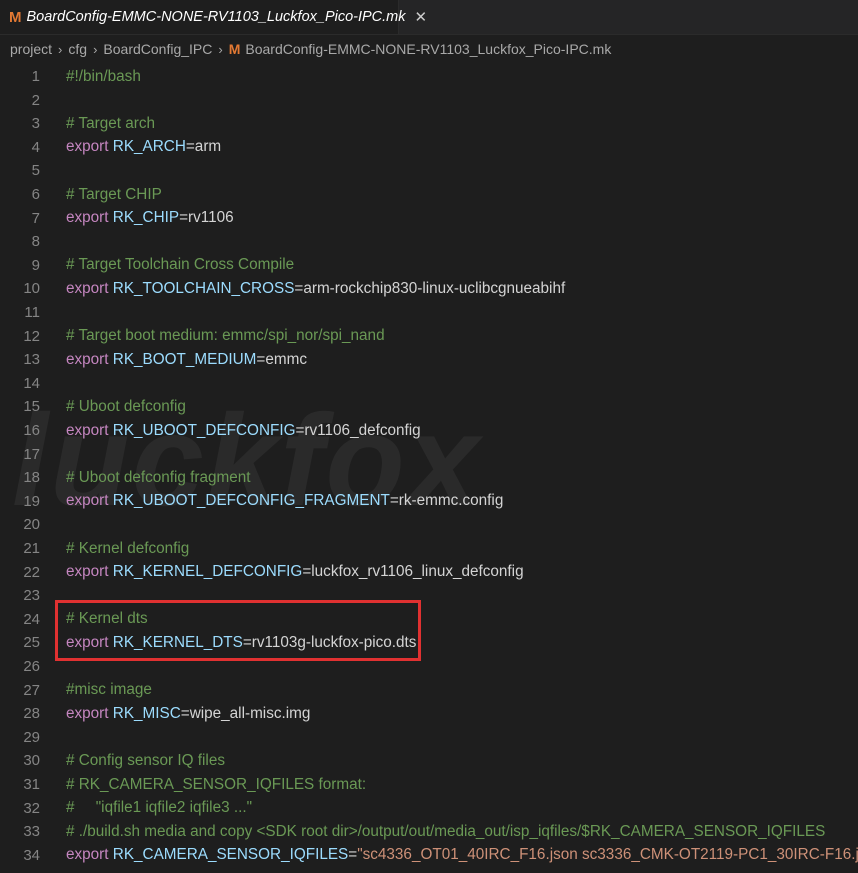  Describe the element at coordinates (429, 524) in the screenshot. I see `code-line: 20` at that location.